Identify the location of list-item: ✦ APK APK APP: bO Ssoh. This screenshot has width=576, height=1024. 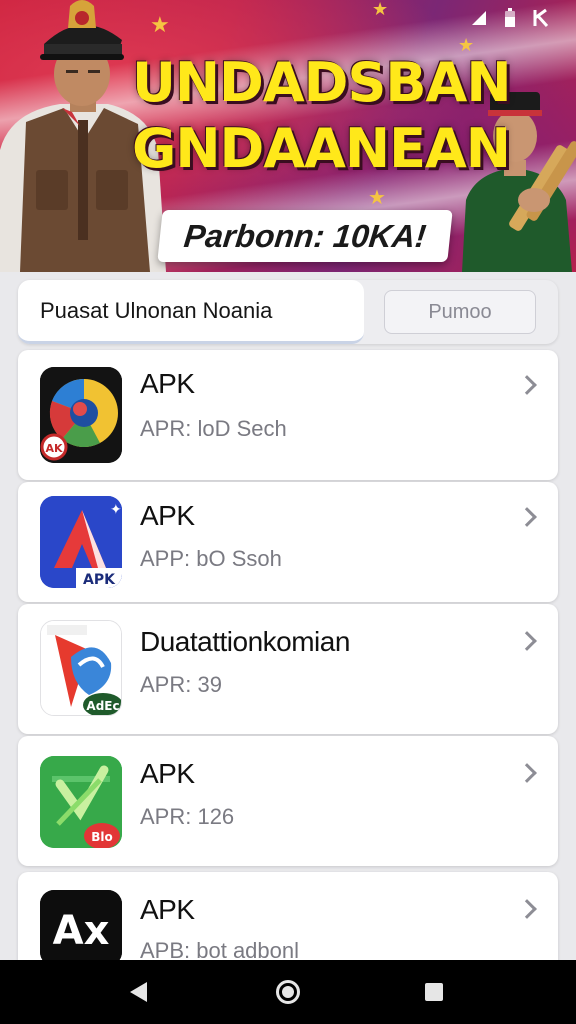
(288, 542).